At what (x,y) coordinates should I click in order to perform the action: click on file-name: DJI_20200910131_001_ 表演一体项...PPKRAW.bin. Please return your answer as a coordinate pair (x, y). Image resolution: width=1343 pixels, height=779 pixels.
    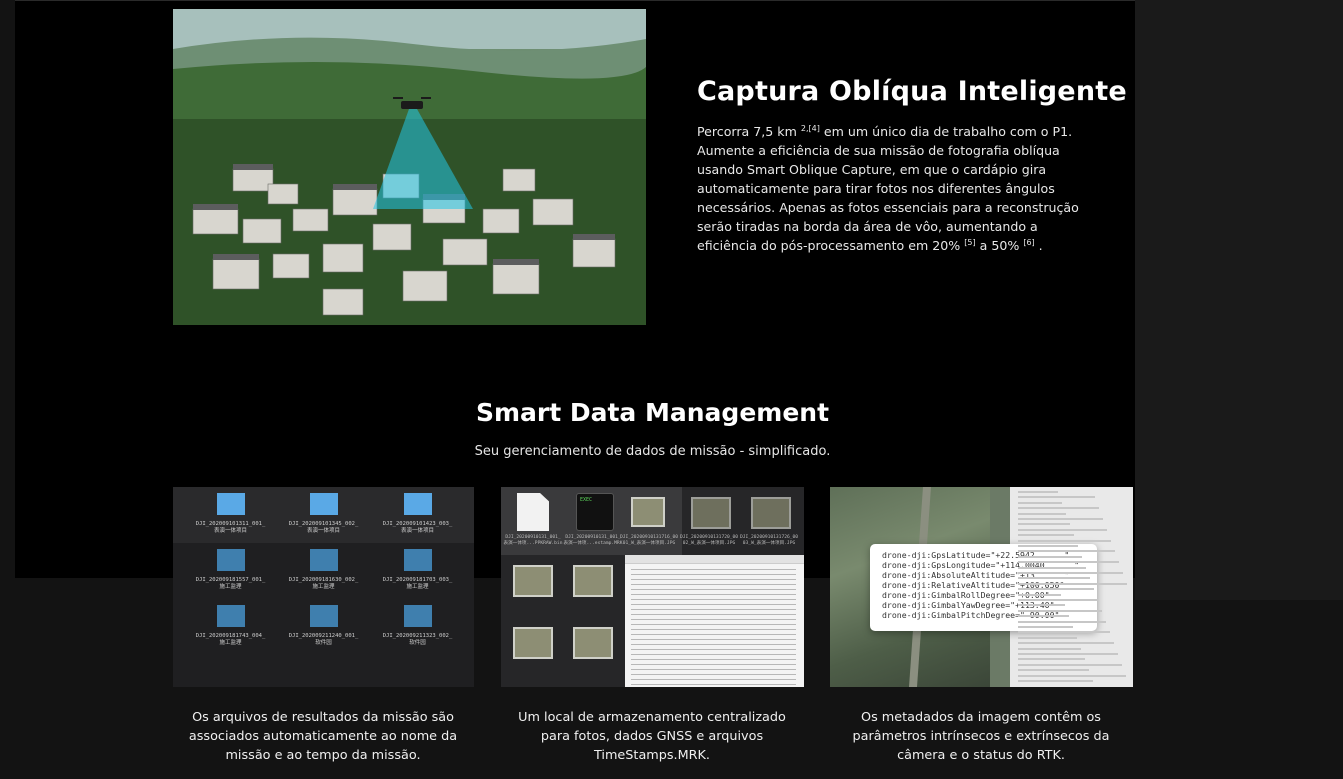
    Looking at the image, I should click on (533, 540).